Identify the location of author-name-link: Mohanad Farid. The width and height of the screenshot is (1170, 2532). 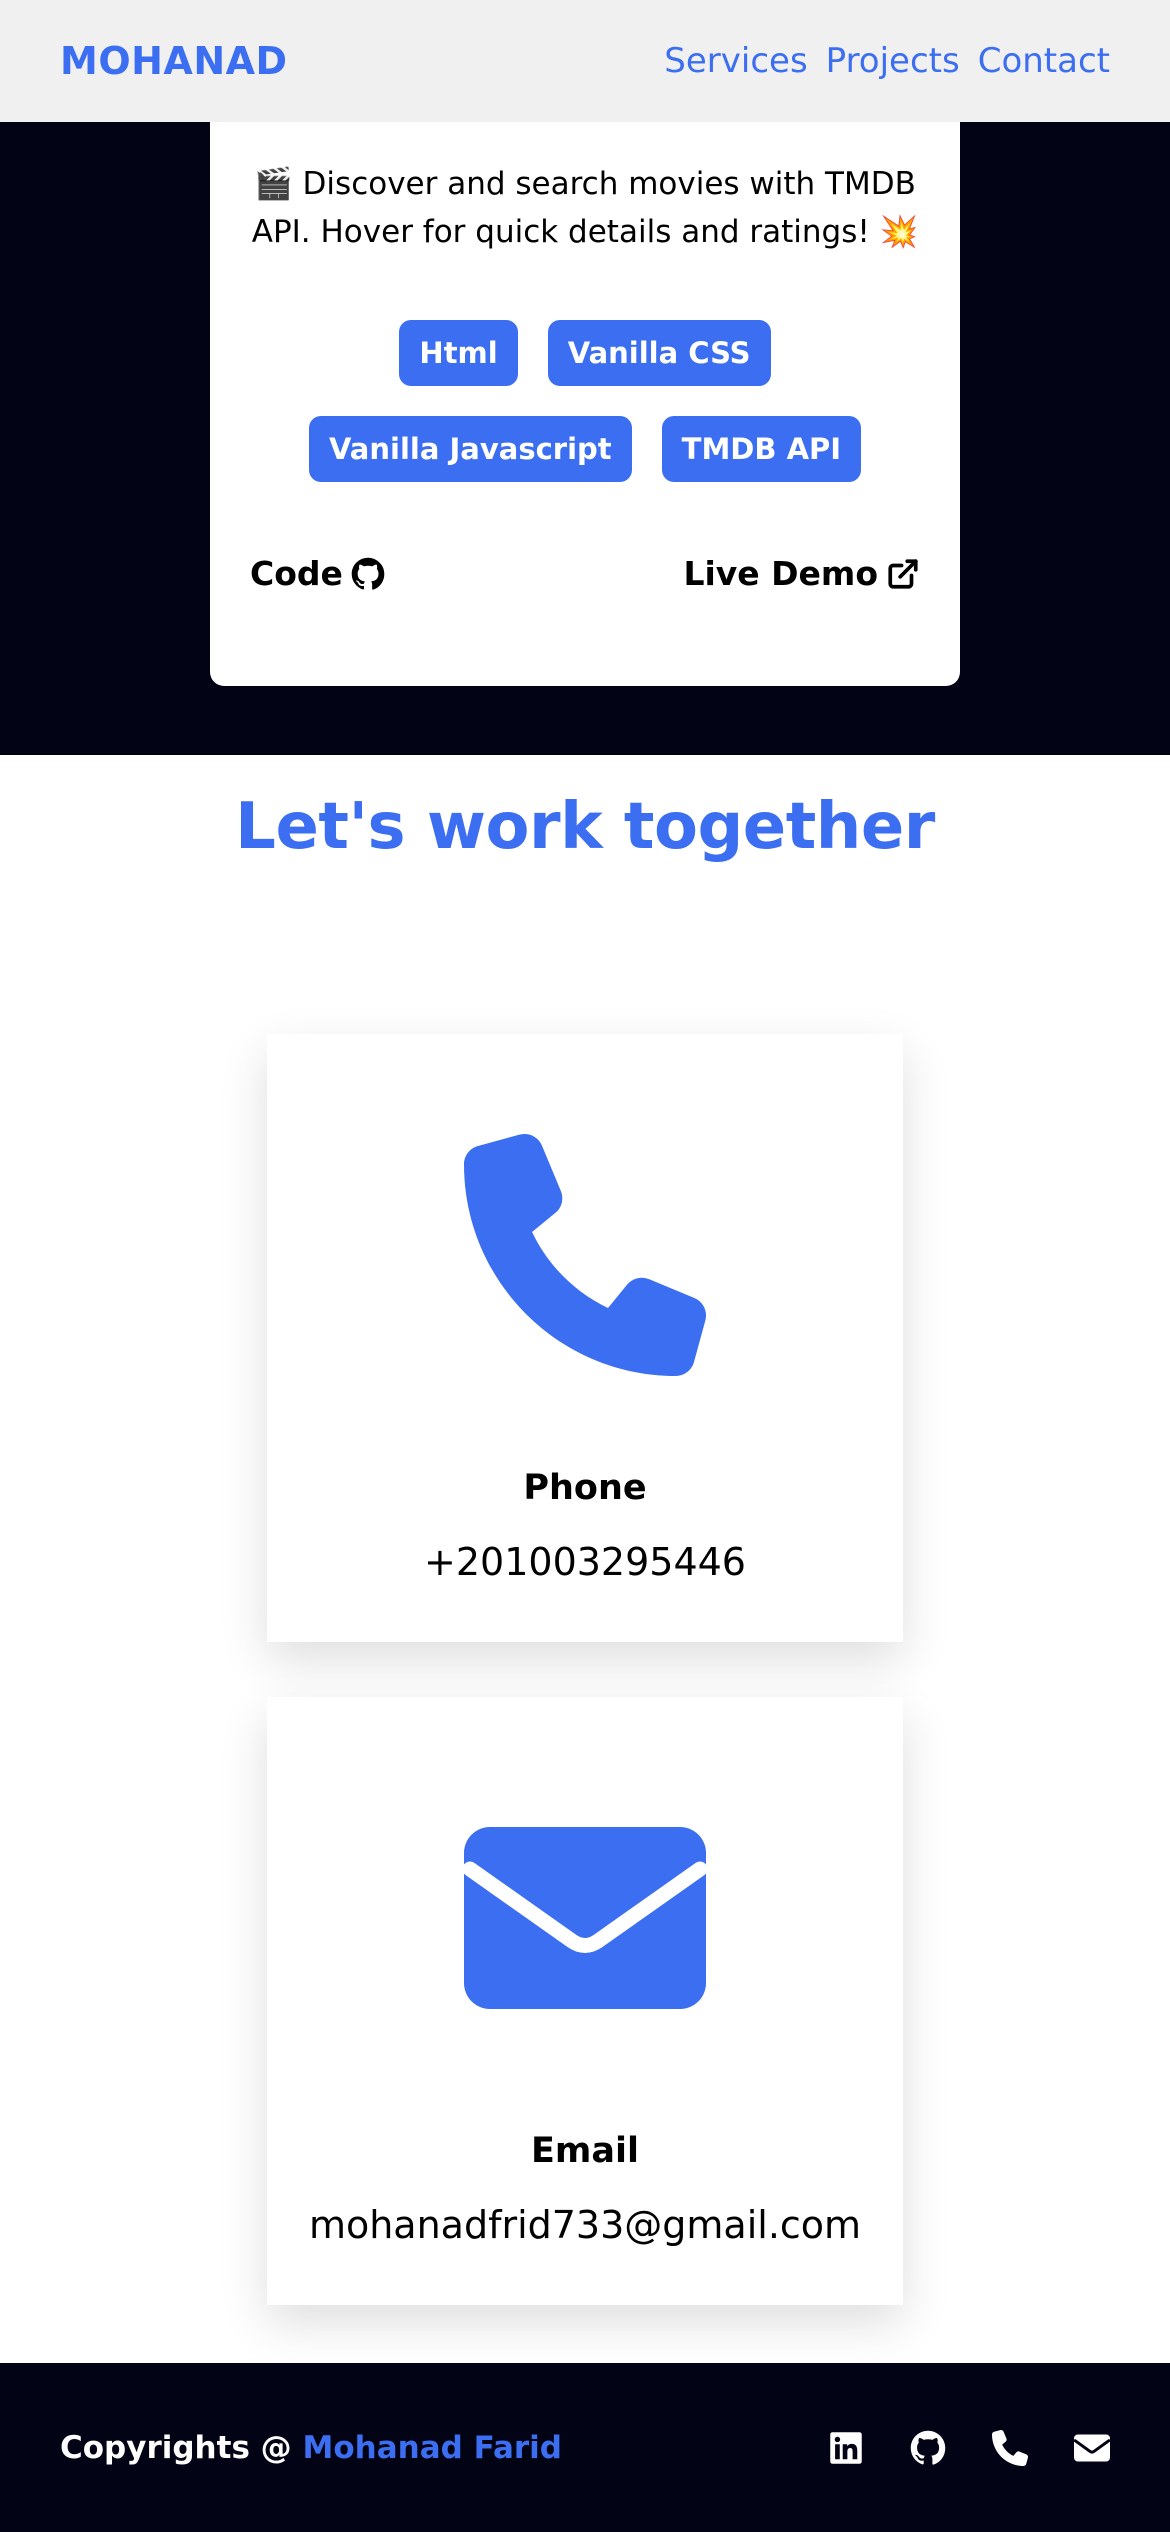
(432, 2448).